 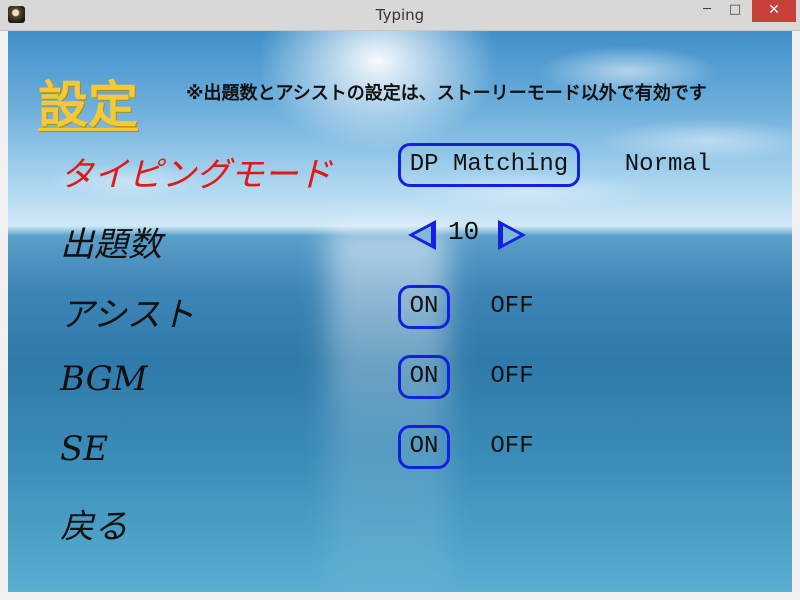 What do you see at coordinates (464, 232) in the screenshot?
I see `question-count-value: 10` at bounding box center [464, 232].